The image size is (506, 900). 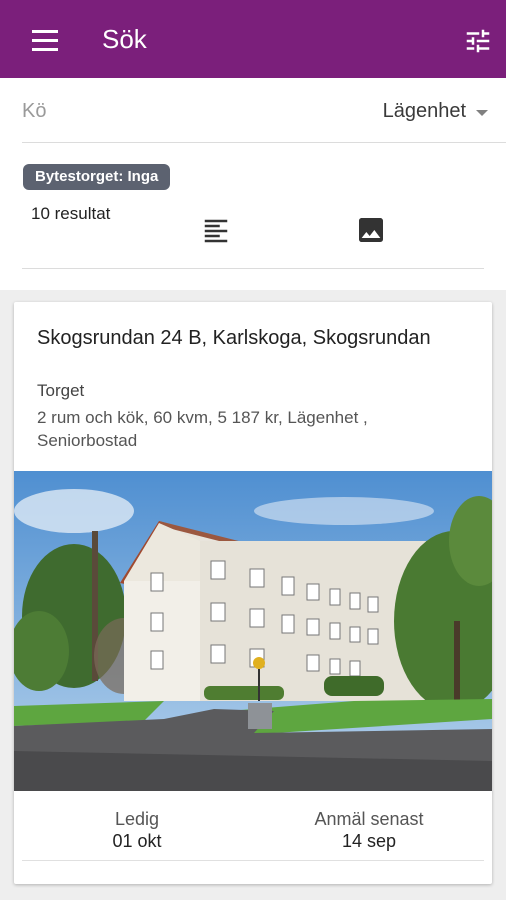 I want to click on page-title: Sök, so click(x=124, y=39).